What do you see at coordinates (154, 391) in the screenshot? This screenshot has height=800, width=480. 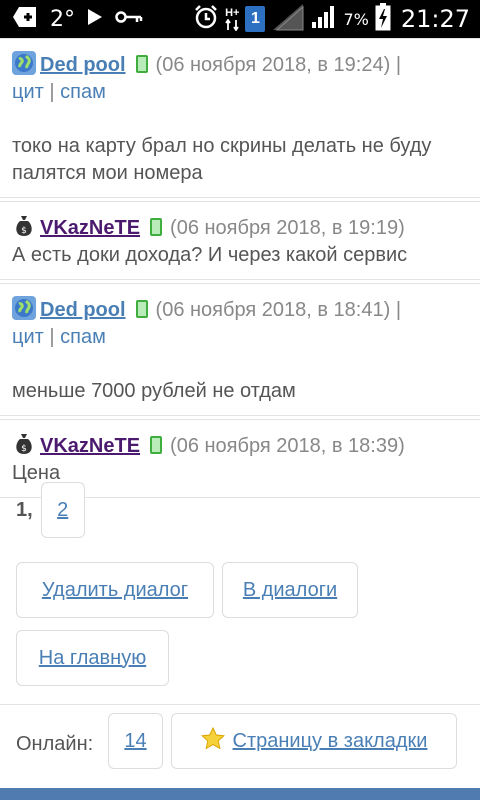 I see `message-text: меньше 7000 рублей не отдам` at bounding box center [154, 391].